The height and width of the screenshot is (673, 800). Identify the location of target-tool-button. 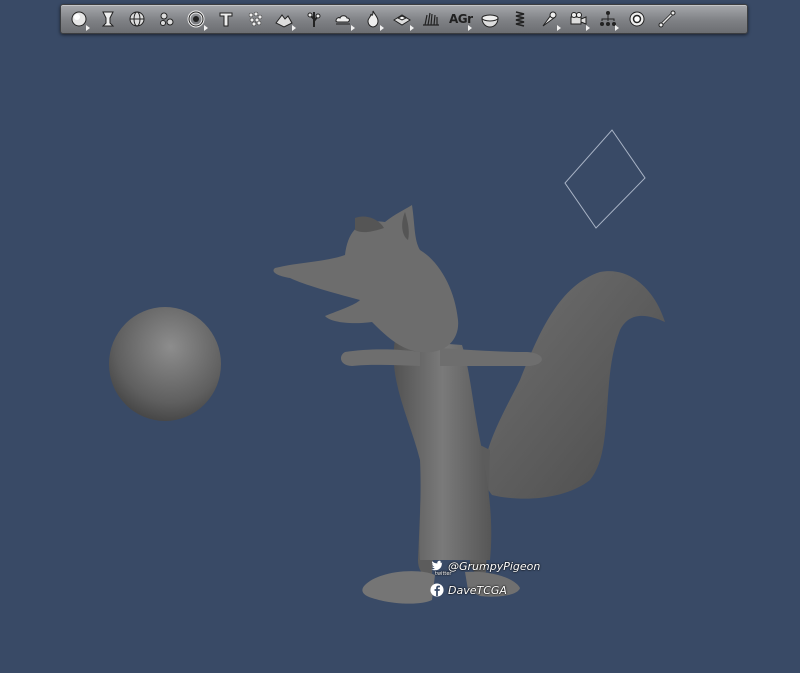
(636, 19).